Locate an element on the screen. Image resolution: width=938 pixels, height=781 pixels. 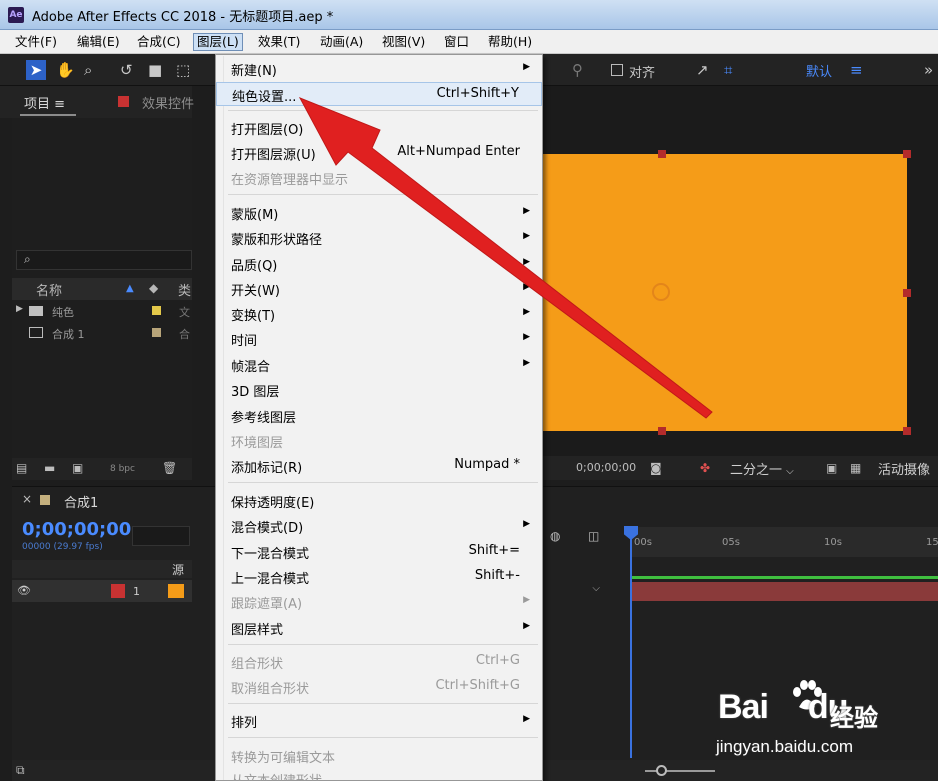
menu-item-add-marker: 添加标记(R) Numpad * is located at coordinates (379, 466).